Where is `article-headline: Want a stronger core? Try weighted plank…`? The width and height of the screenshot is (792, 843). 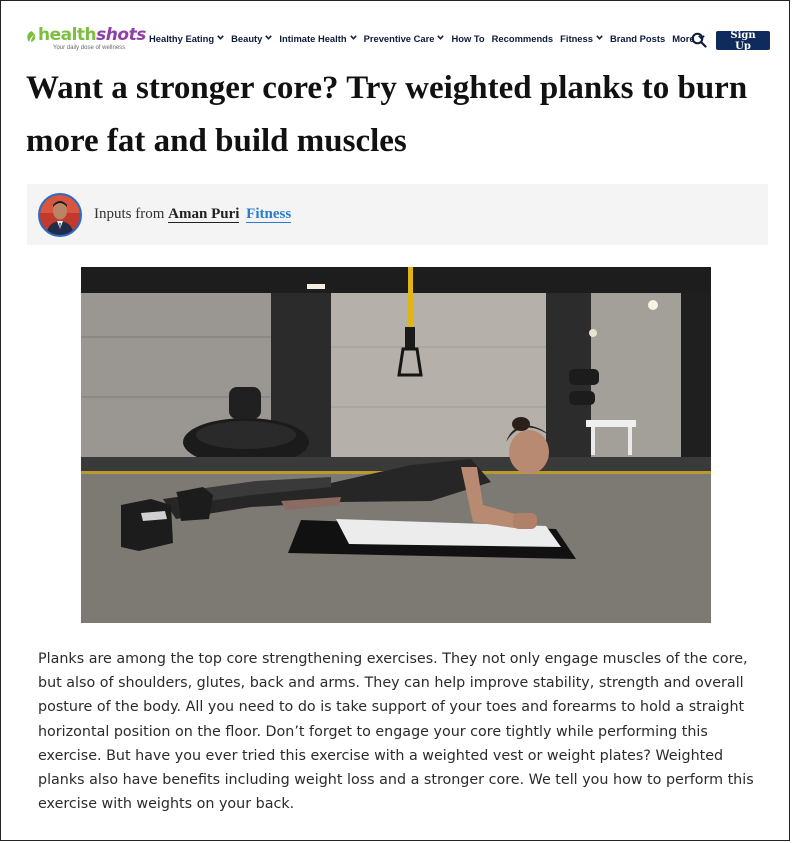
article-headline: Want a stronger core? Try weighted plank… is located at coordinates (387, 114).